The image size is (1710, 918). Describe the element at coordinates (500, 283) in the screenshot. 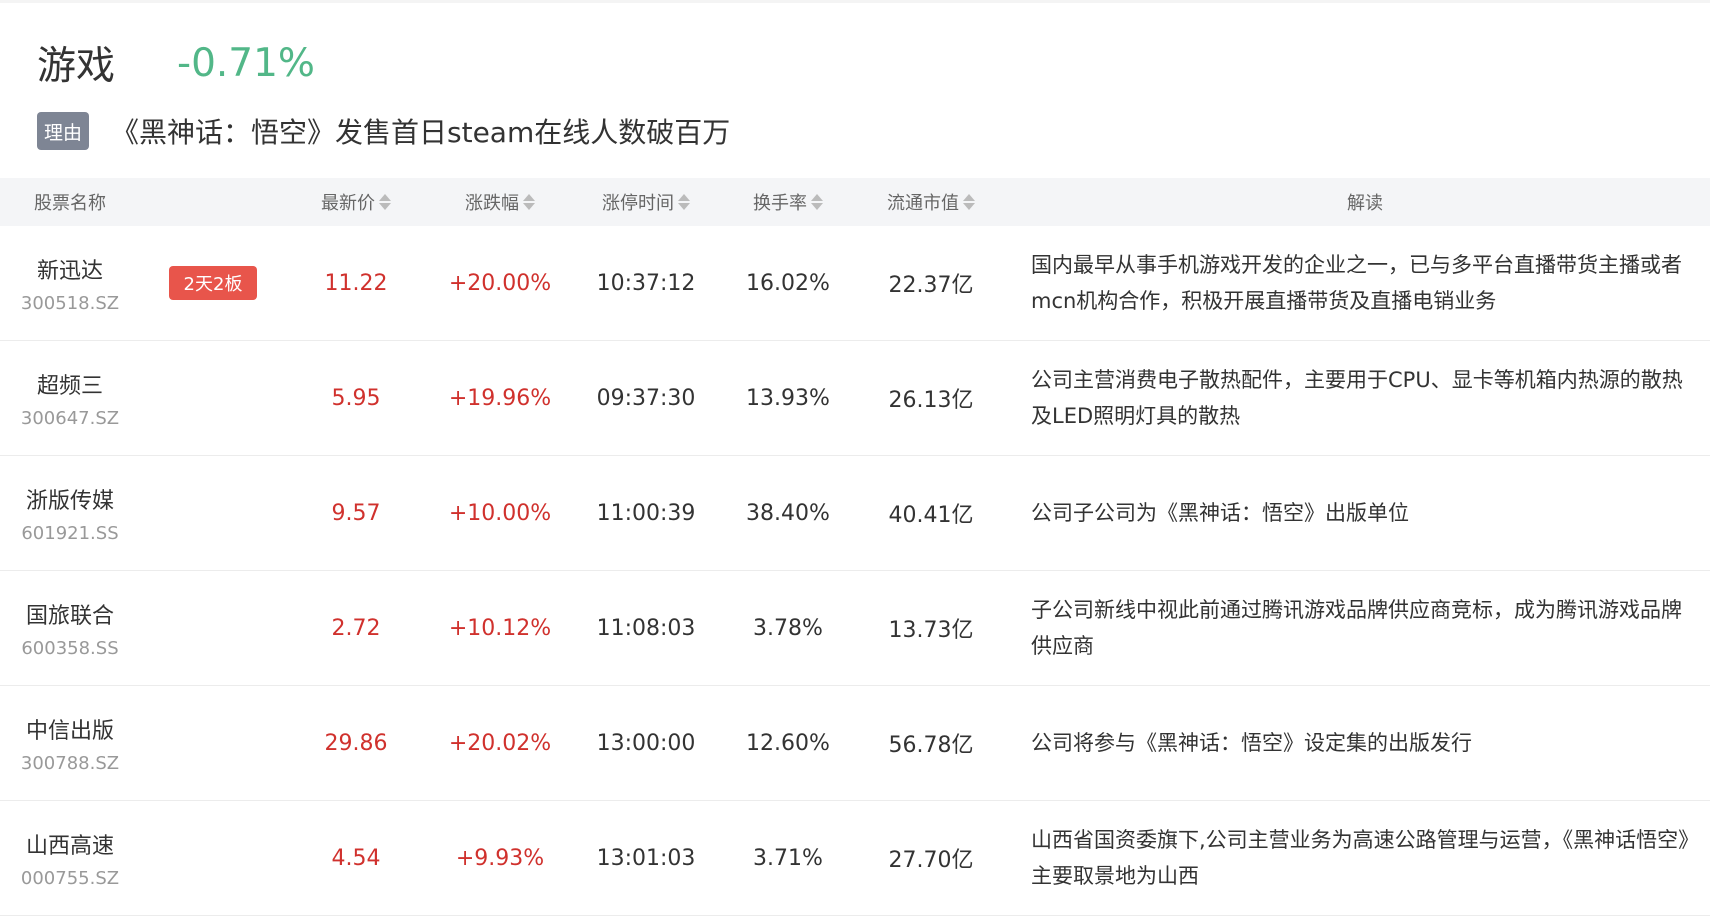

I see `change-cell: +20.00%` at that location.